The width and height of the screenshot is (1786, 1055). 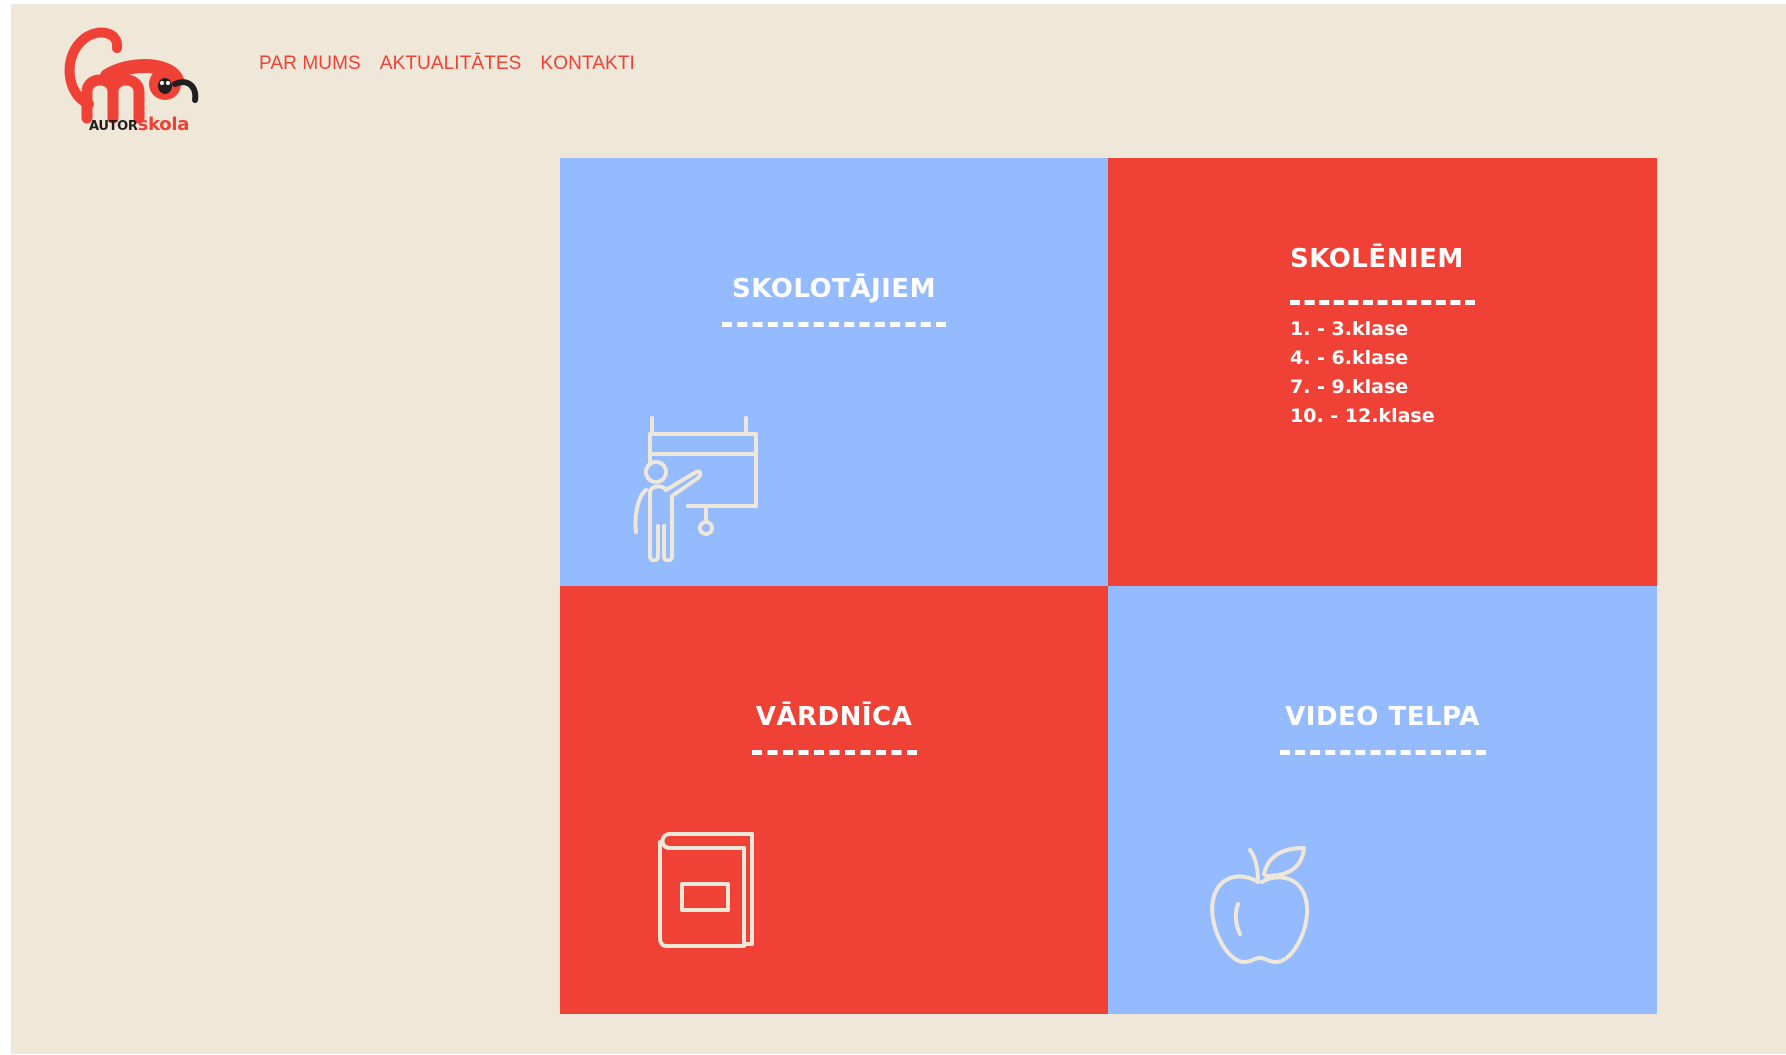 What do you see at coordinates (1382, 358) in the screenshot?
I see `class-link-4-6: 4. - 6.klase` at bounding box center [1382, 358].